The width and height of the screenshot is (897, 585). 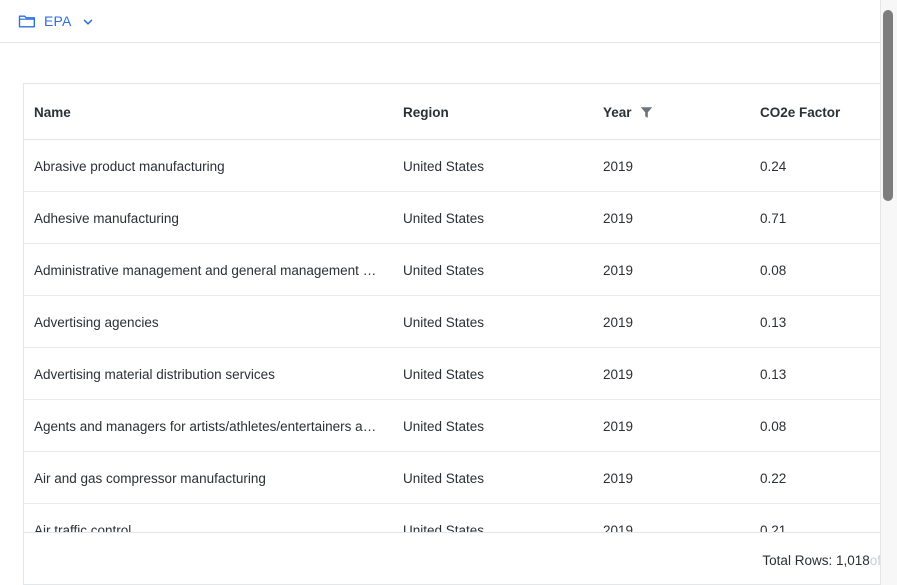 I want to click on cell-co2e-factor: 0.22, so click(x=773, y=478).